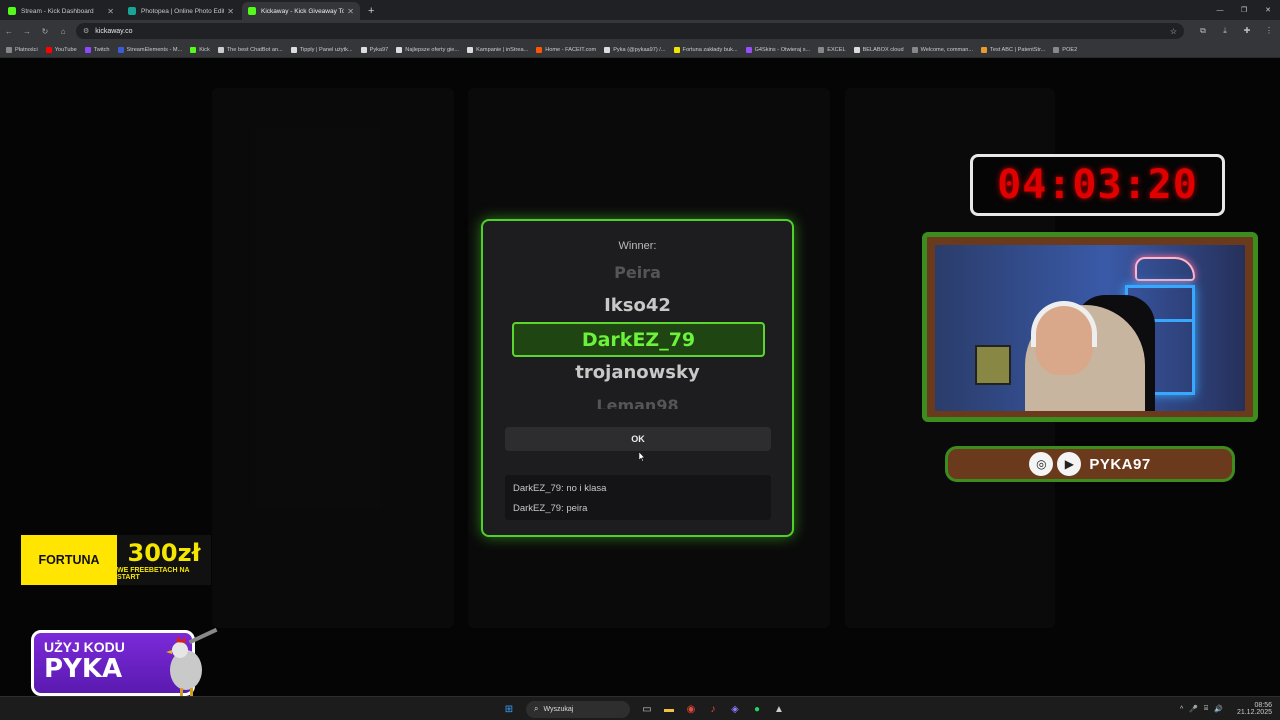 This screenshot has width=1280, height=720. What do you see at coordinates (836, 49) in the screenshot?
I see `bookmark-label: EXCEL` at bounding box center [836, 49].